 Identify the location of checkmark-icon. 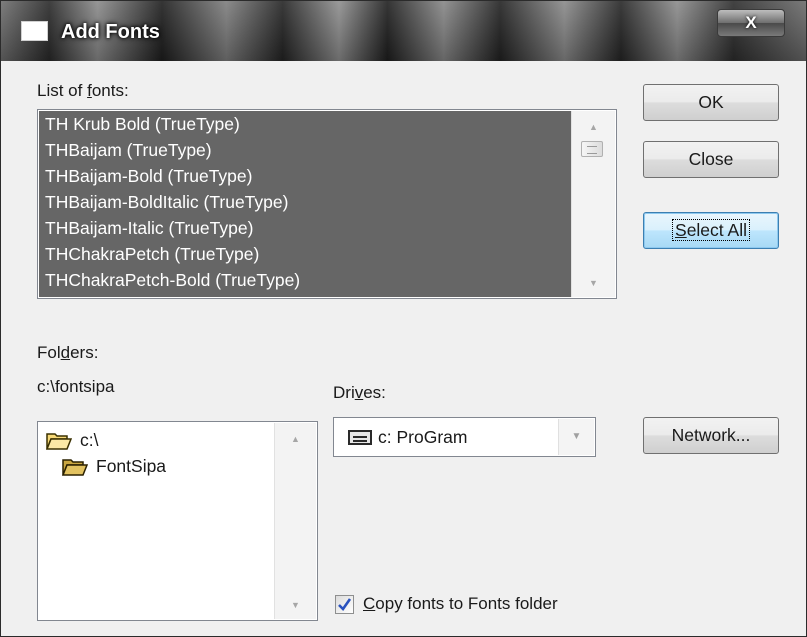
(345, 605).